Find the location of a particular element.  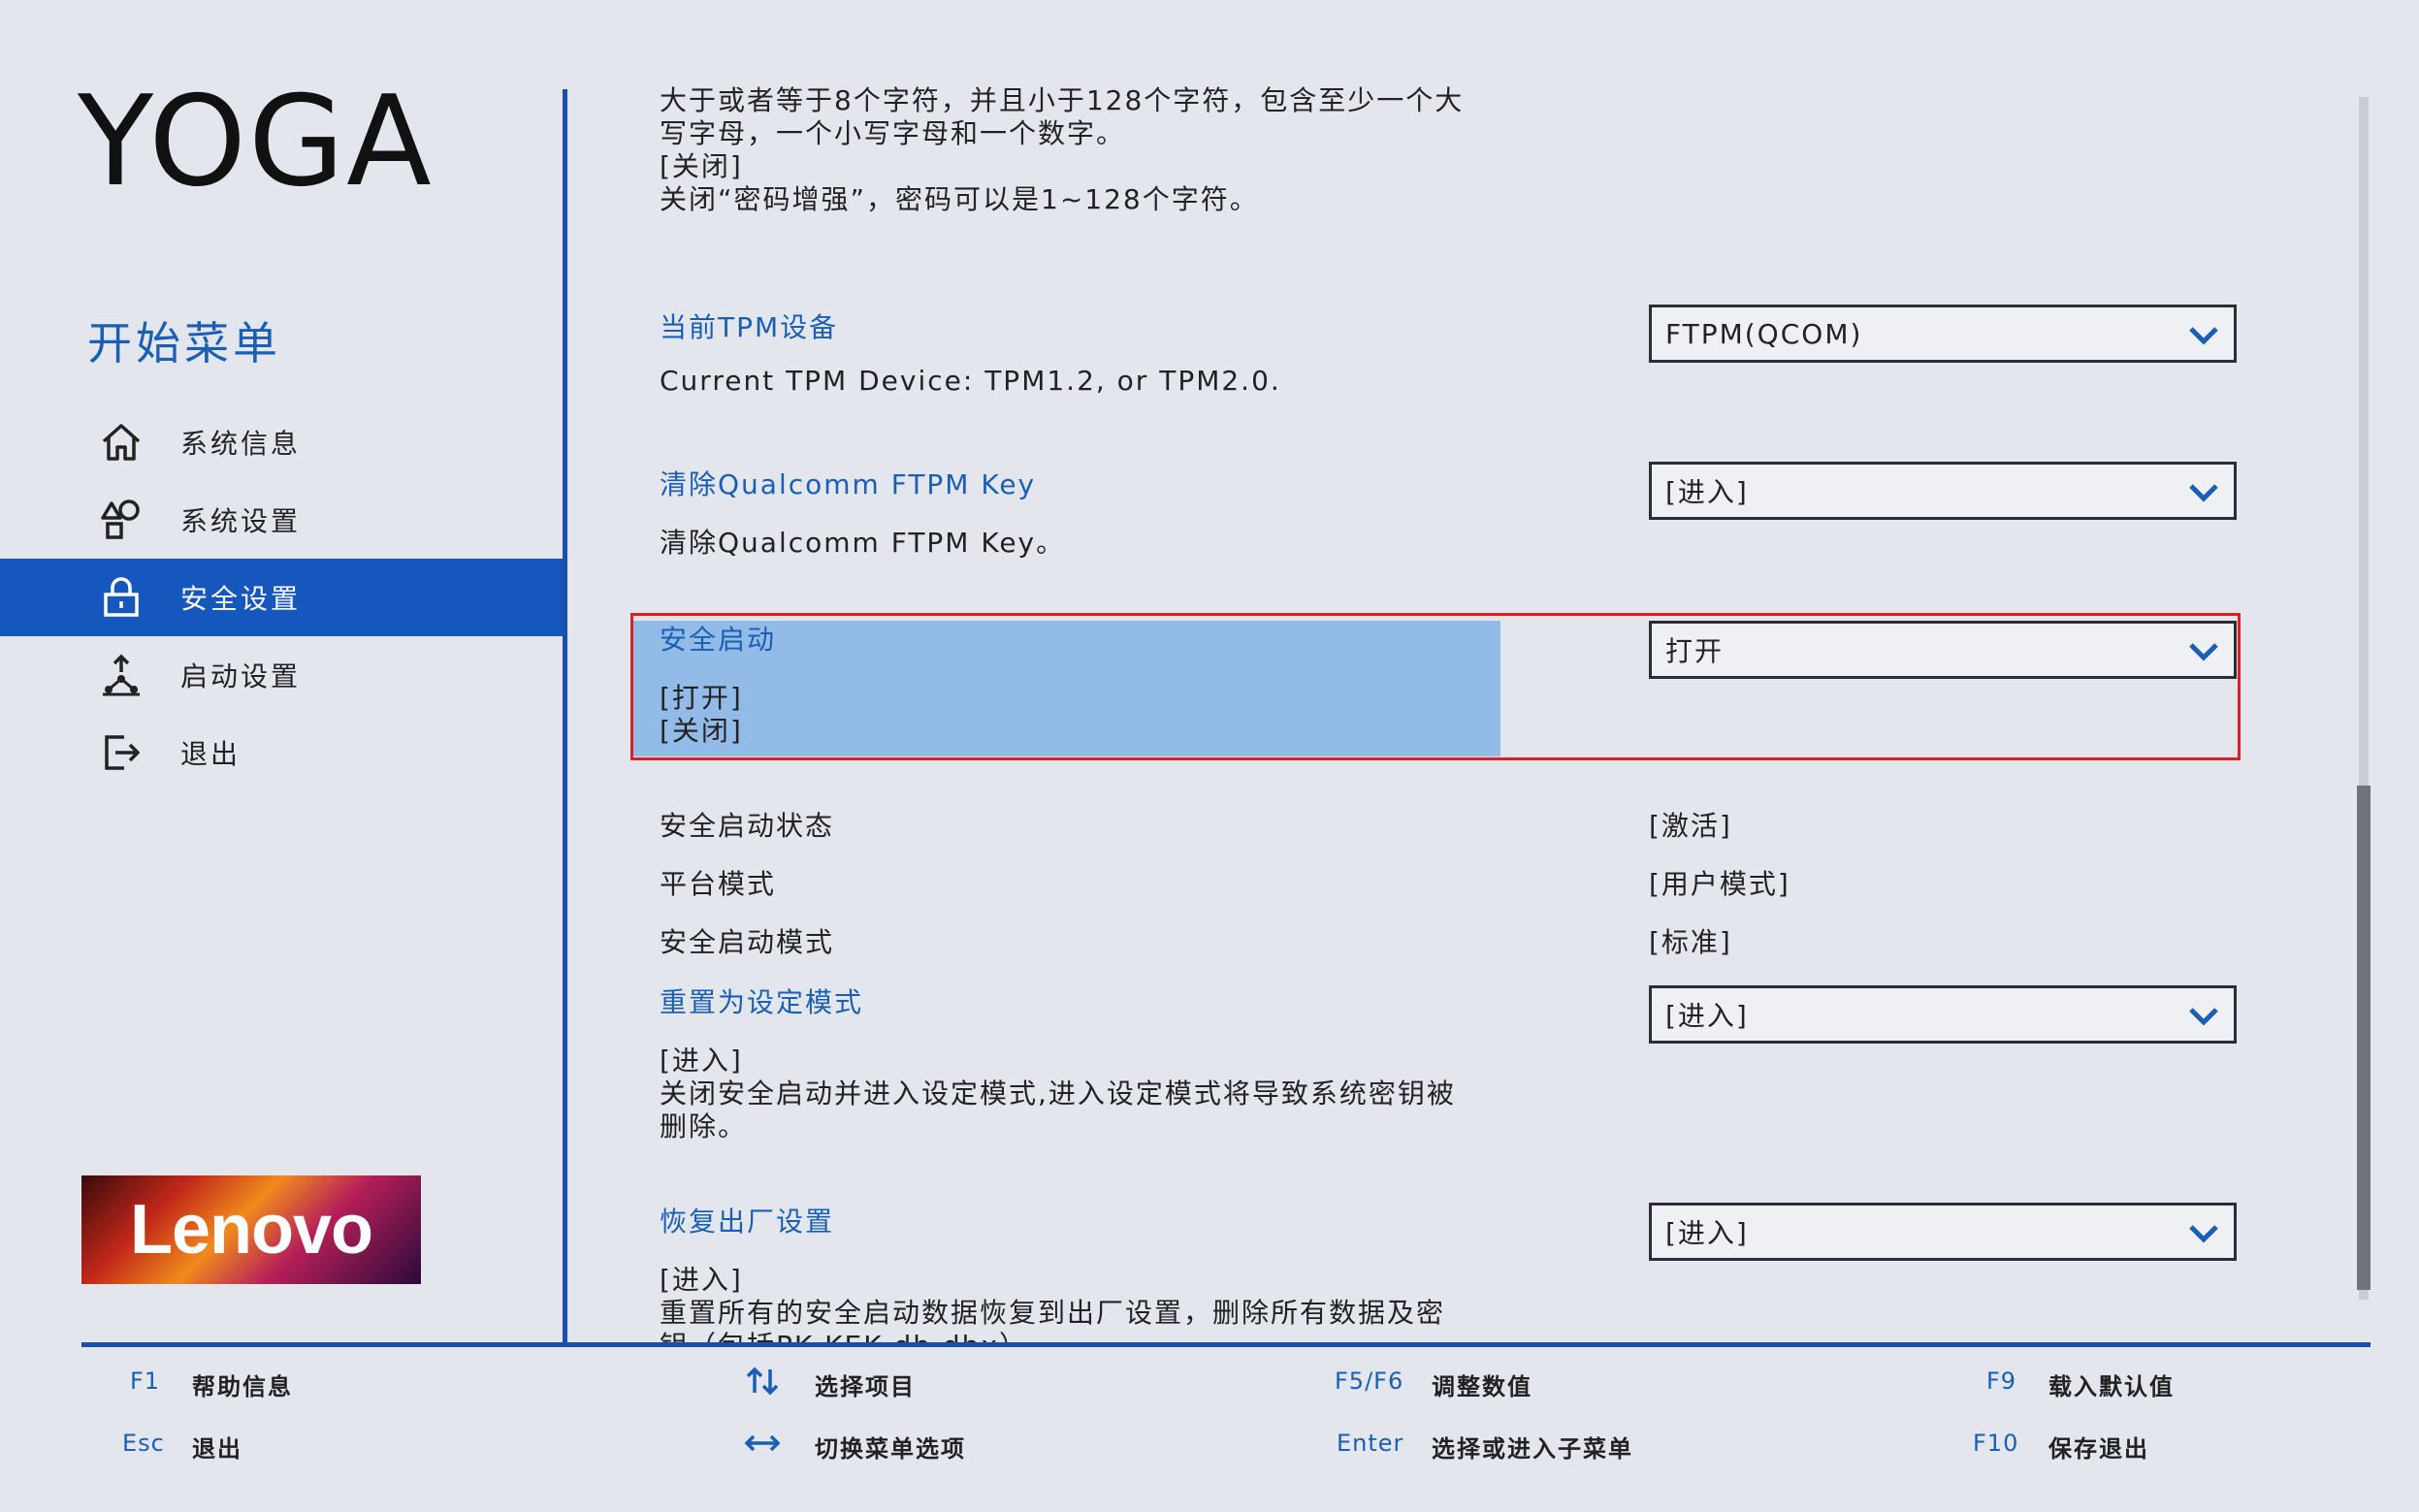

f1-key: F1 is located at coordinates (145, 1381).